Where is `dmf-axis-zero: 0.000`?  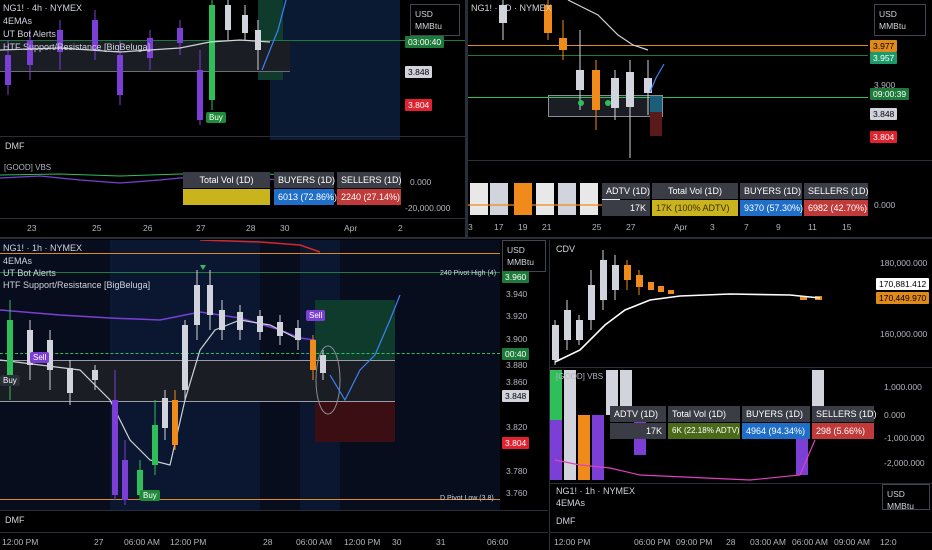
dmf-axis-zero: 0.000 is located at coordinates (421, 182).